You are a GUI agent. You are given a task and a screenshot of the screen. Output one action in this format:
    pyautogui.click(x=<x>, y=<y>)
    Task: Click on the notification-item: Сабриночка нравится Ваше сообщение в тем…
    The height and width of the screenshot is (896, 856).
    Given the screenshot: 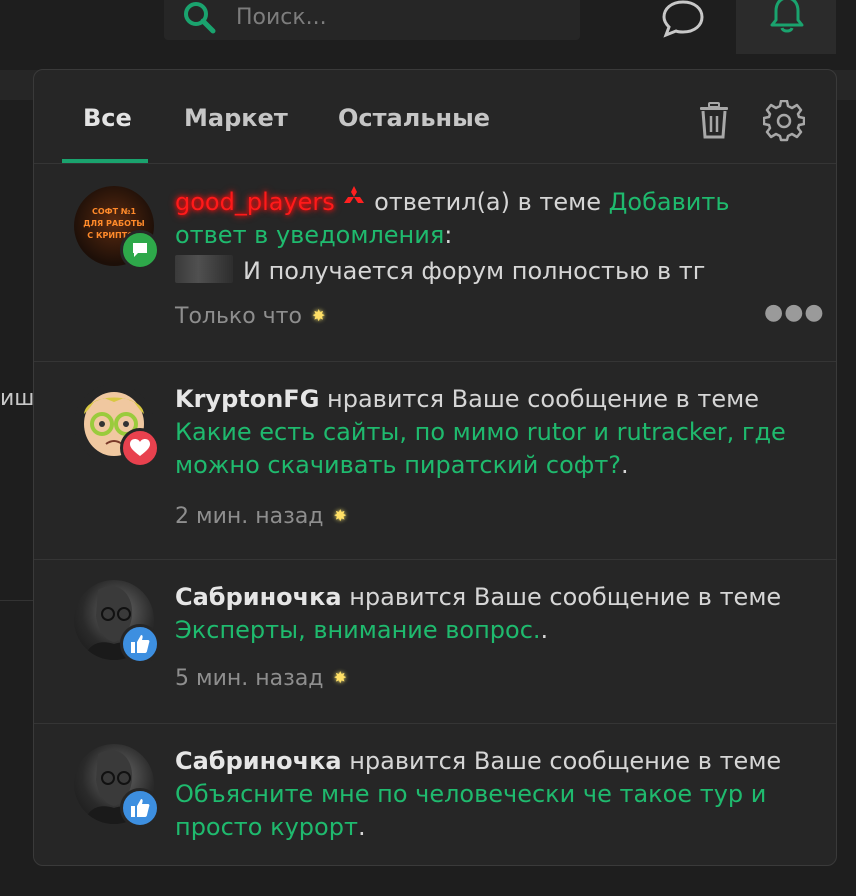 What is the action you would take?
    pyautogui.click(x=435, y=794)
    